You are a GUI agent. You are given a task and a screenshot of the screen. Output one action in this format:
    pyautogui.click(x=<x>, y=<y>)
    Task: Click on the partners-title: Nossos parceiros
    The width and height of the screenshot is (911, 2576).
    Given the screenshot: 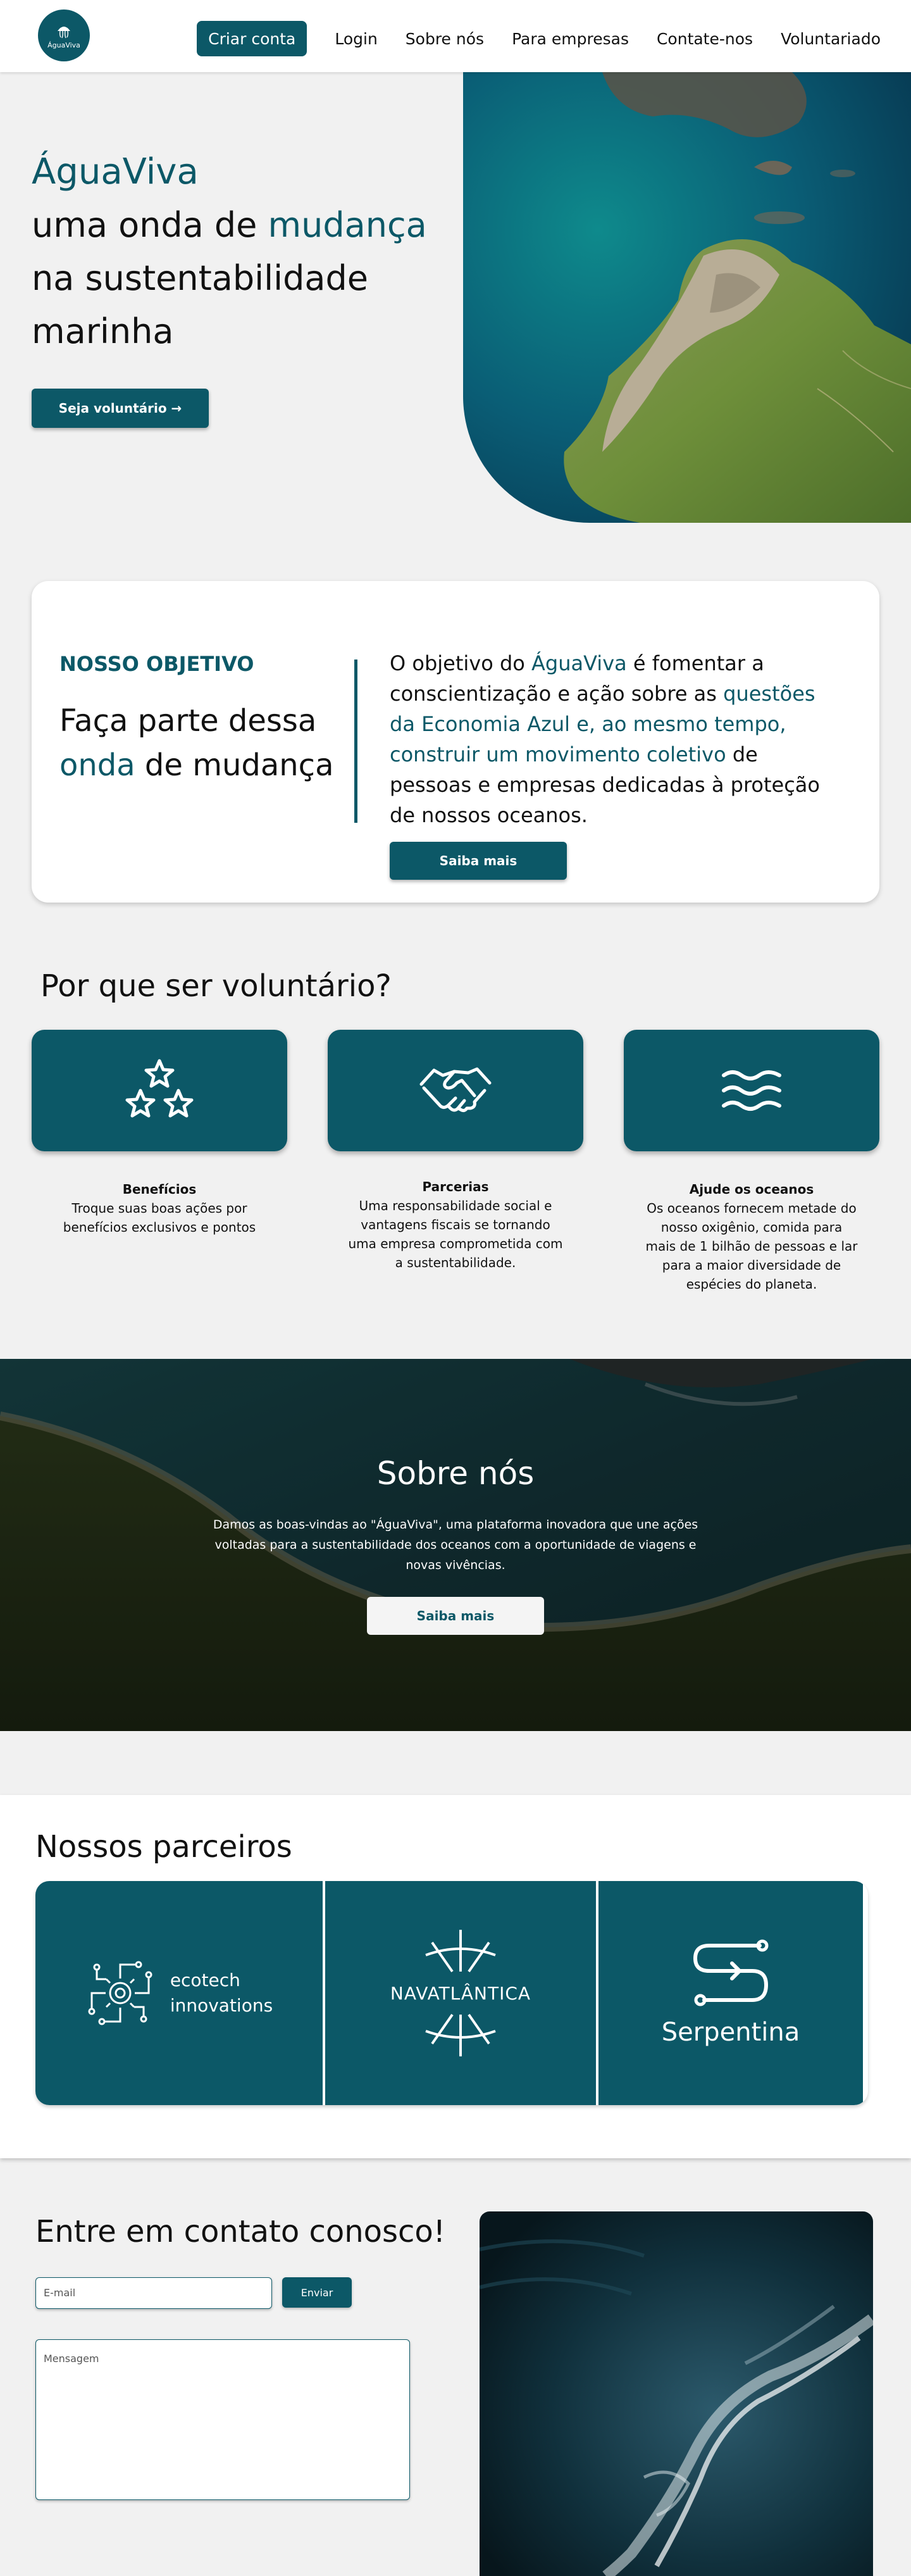 What is the action you would take?
    pyautogui.click(x=163, y=1847)
    